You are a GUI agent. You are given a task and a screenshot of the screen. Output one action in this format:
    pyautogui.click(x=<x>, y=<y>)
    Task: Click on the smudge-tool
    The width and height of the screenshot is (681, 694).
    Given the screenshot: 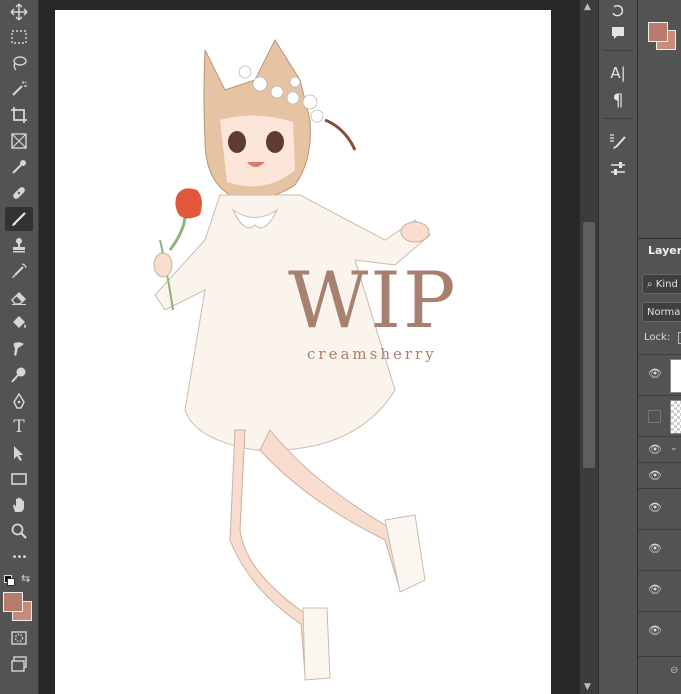 What is the action you would take?
    pyautogui.click(x=19, y=349)
    